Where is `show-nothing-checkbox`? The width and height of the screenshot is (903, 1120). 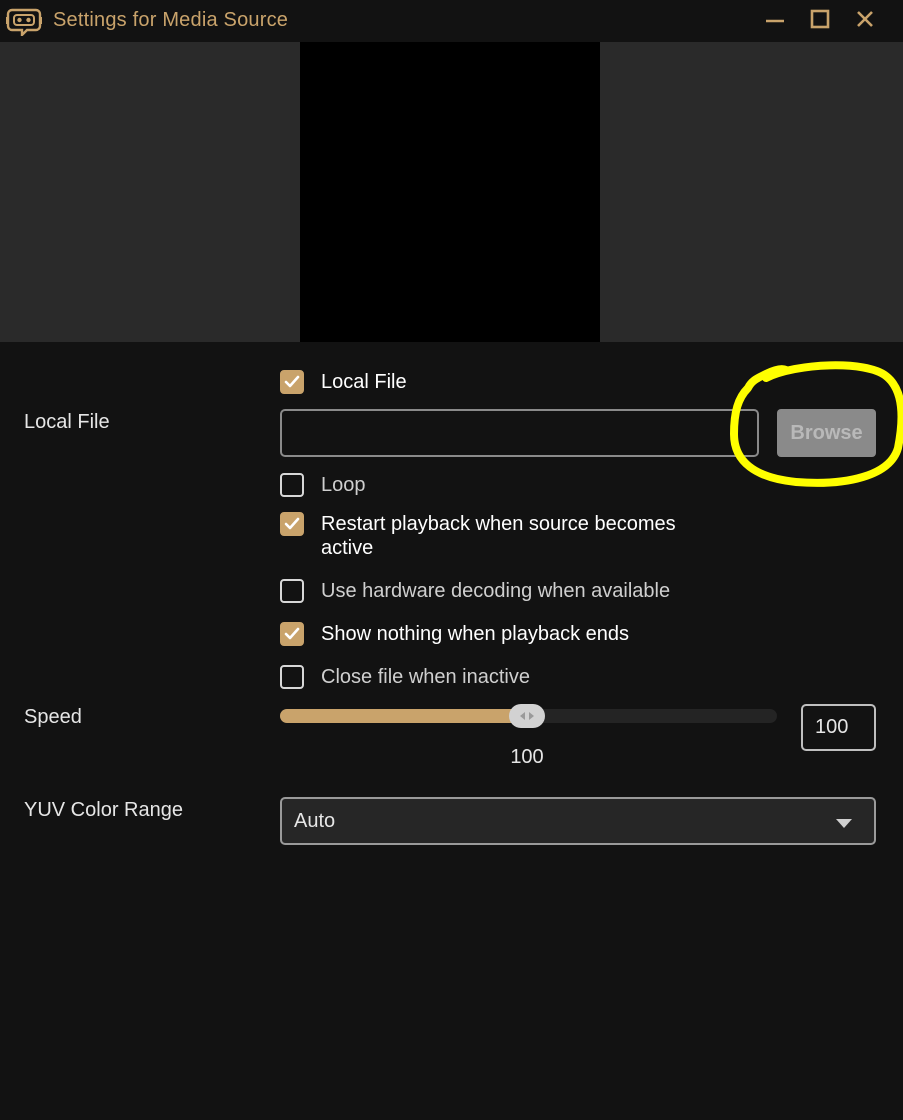
show-nothing-checkbox is located at coordinates (292, 634).